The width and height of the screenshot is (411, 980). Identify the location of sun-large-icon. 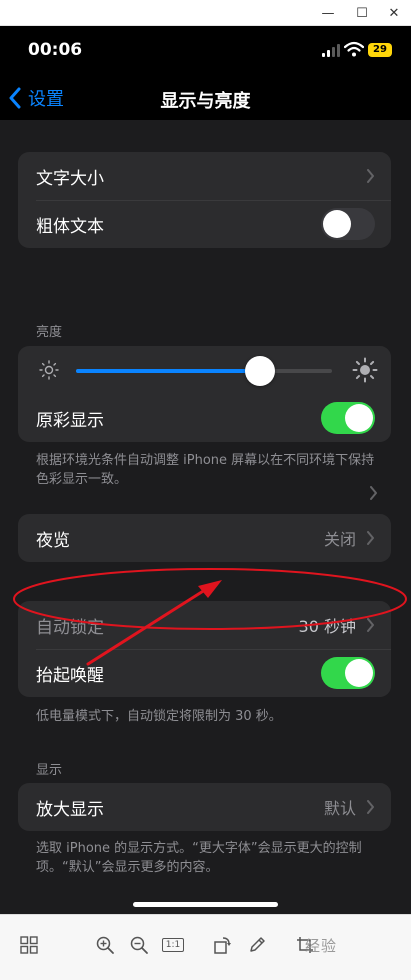
(365, 370).